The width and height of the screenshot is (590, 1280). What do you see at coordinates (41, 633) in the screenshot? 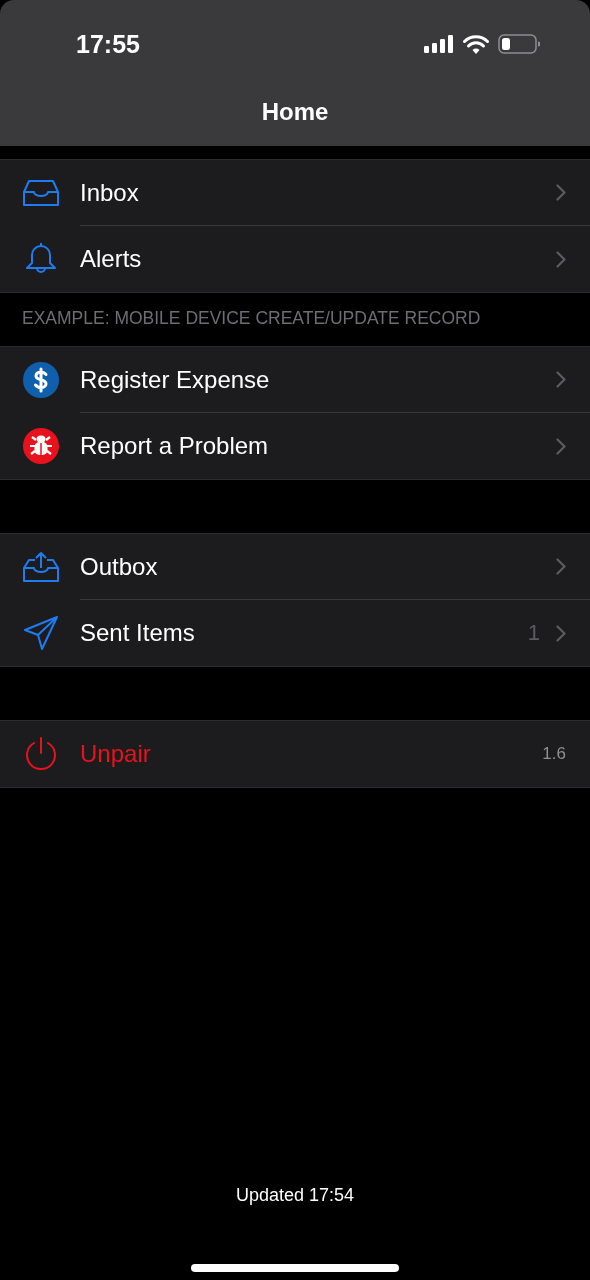
I see `paper-plane-icon` at bounding box center [41, 633].